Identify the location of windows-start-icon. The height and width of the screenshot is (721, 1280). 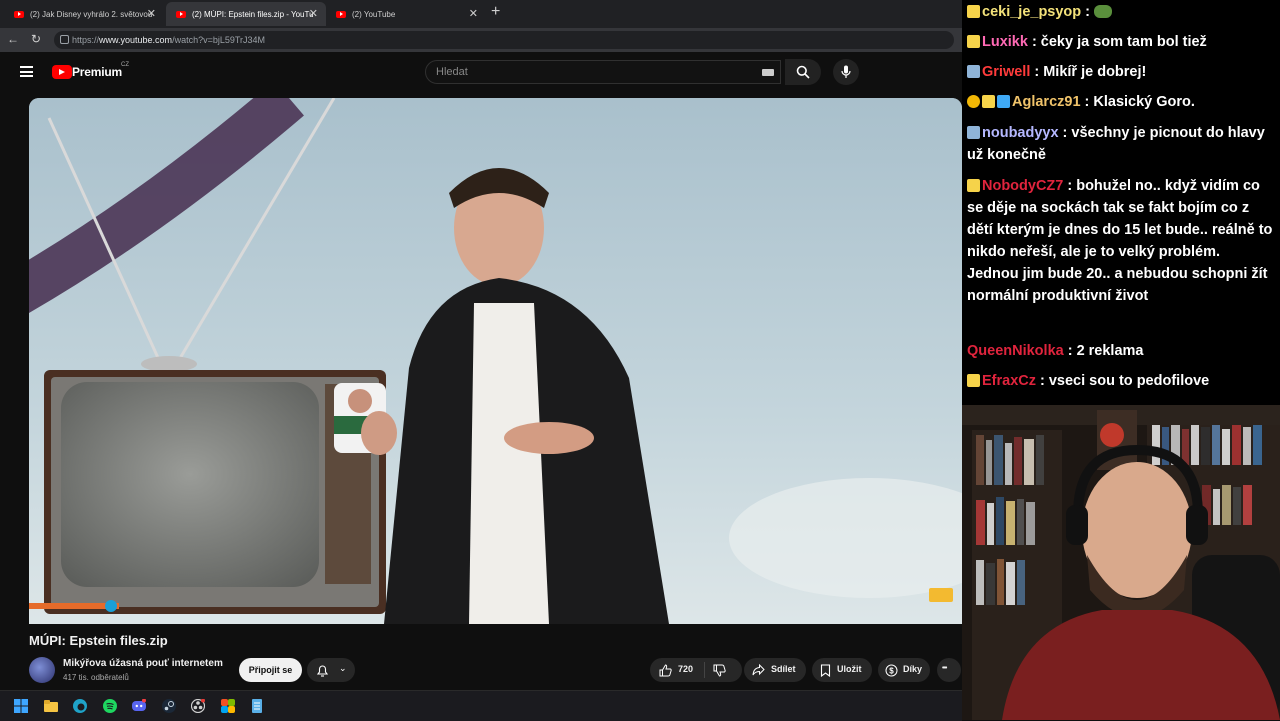
(21, 706).